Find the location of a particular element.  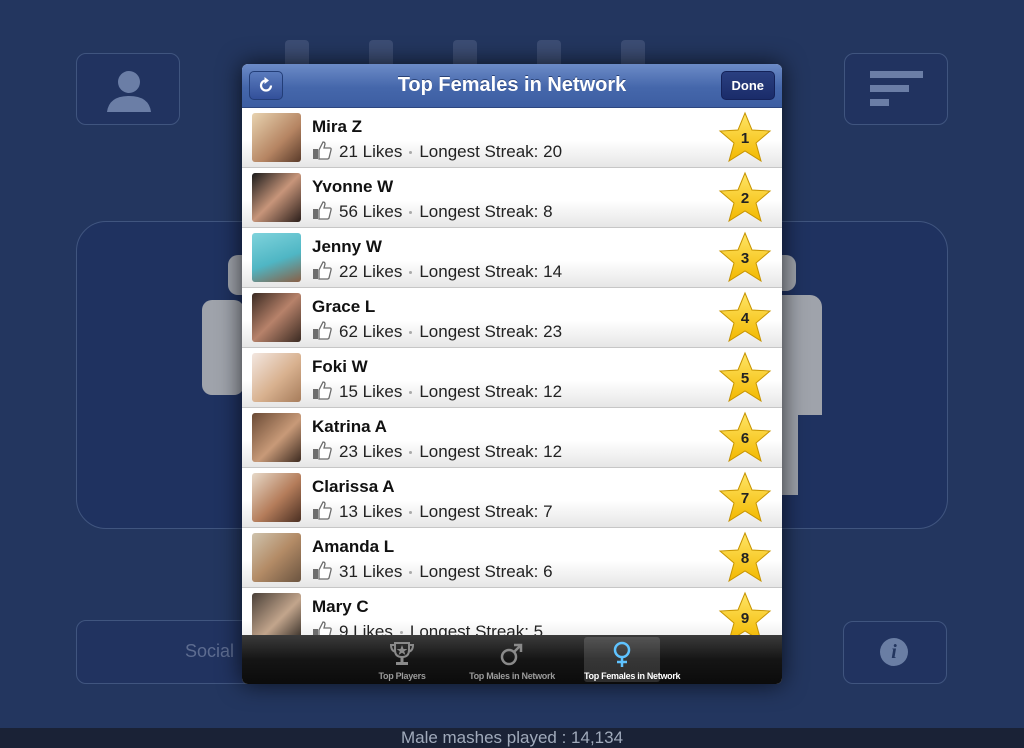

rank-number: 8 is located at coordinates (745, 558).